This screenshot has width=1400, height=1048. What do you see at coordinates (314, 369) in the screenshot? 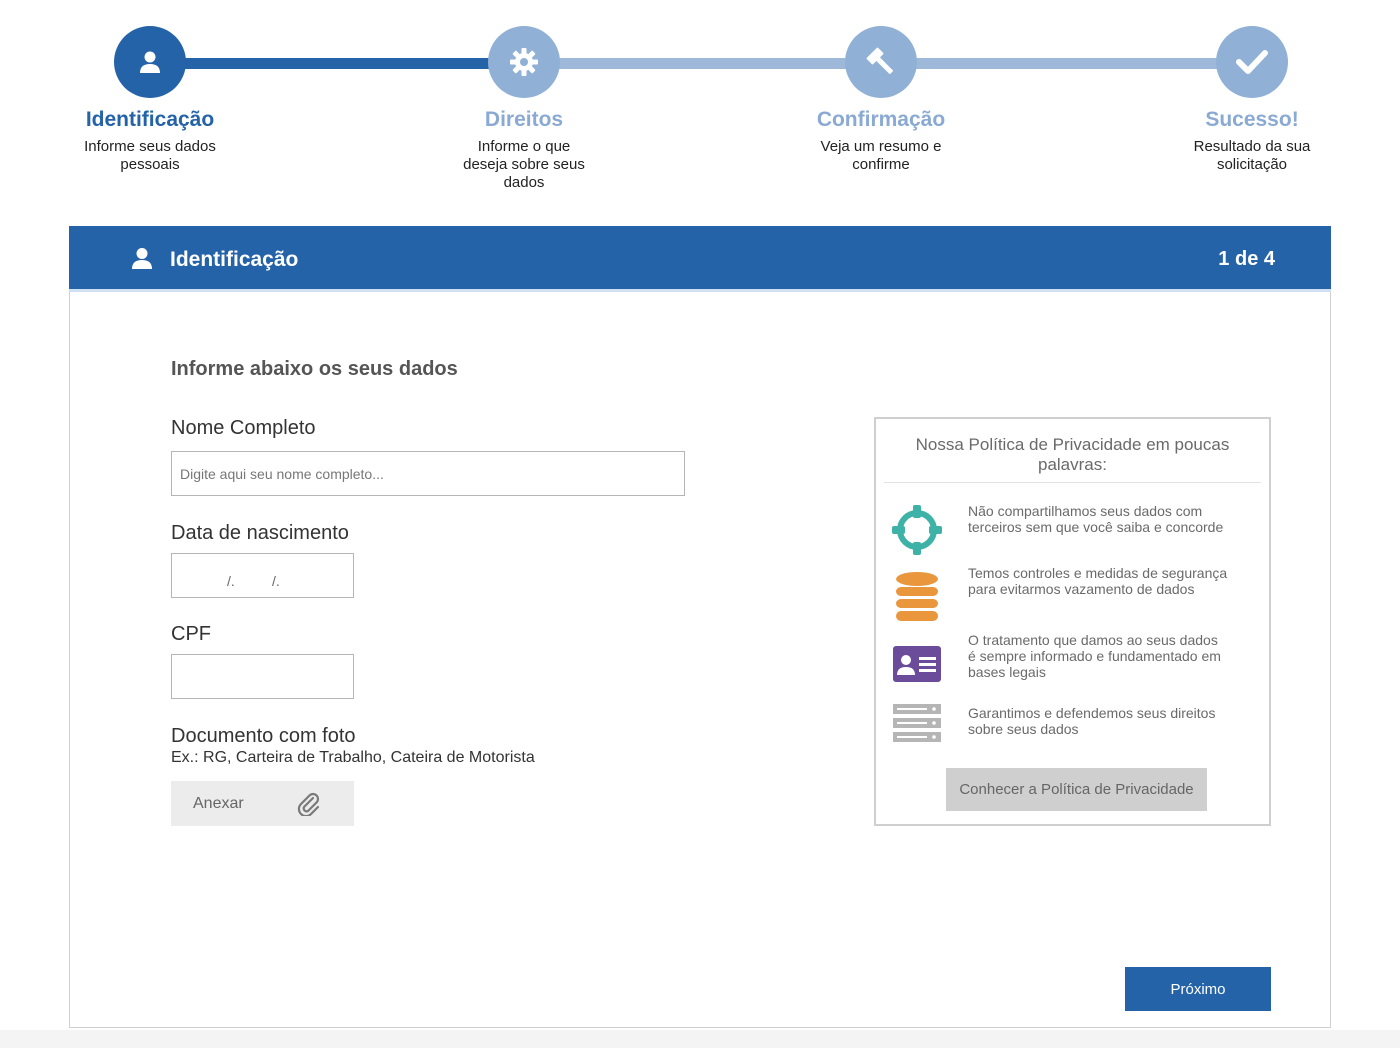
I see `form-heading: Informe abaixo os seus dados` at bounding box center [314, 369].